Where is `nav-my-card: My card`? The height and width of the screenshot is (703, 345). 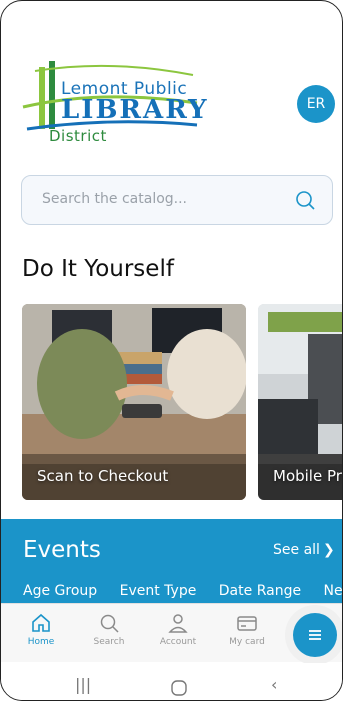 nav-my-card: My card is located at coordinates (247, 629).